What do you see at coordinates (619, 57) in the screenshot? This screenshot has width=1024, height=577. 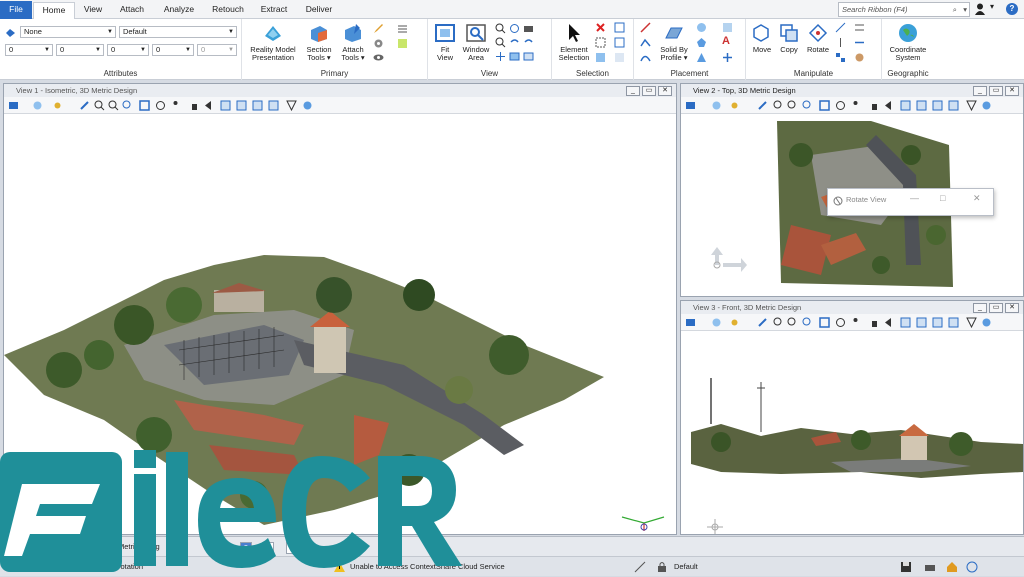 I see `invert-selection-icon` at bounding box center [619, 57].